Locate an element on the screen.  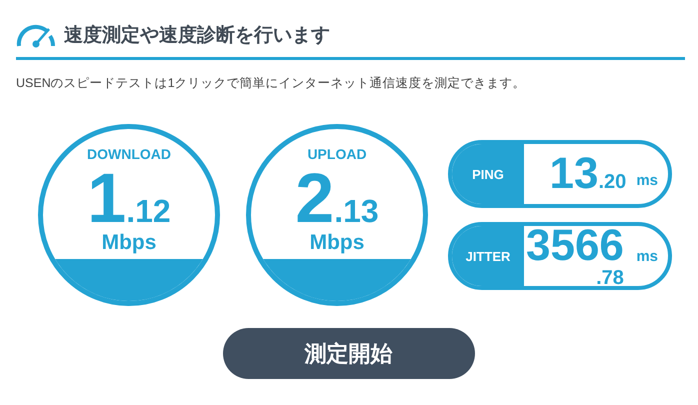
metric-decimal: .78 is located at coordinates (610, 277).